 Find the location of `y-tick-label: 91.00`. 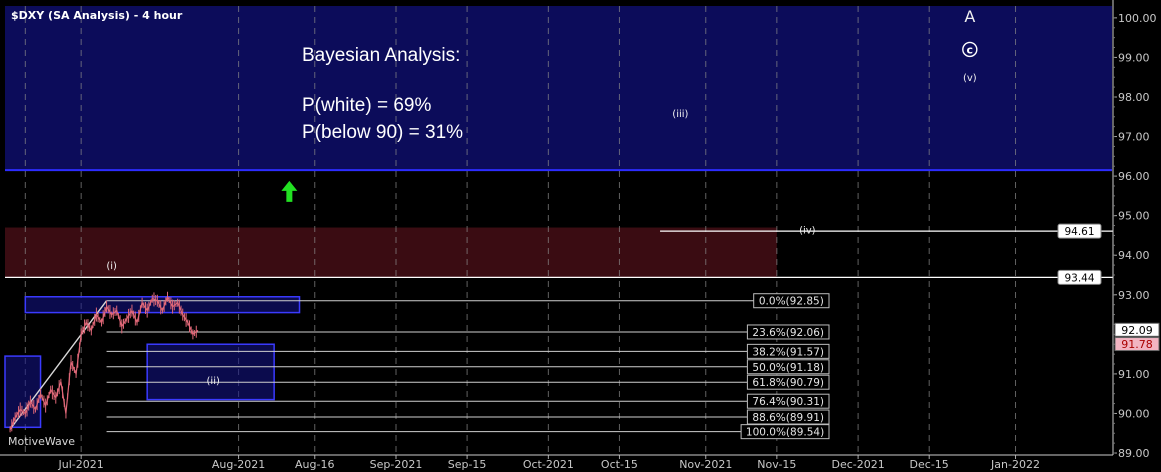

y-tick-label: 91.00 is located at coordinates (1134, 374).